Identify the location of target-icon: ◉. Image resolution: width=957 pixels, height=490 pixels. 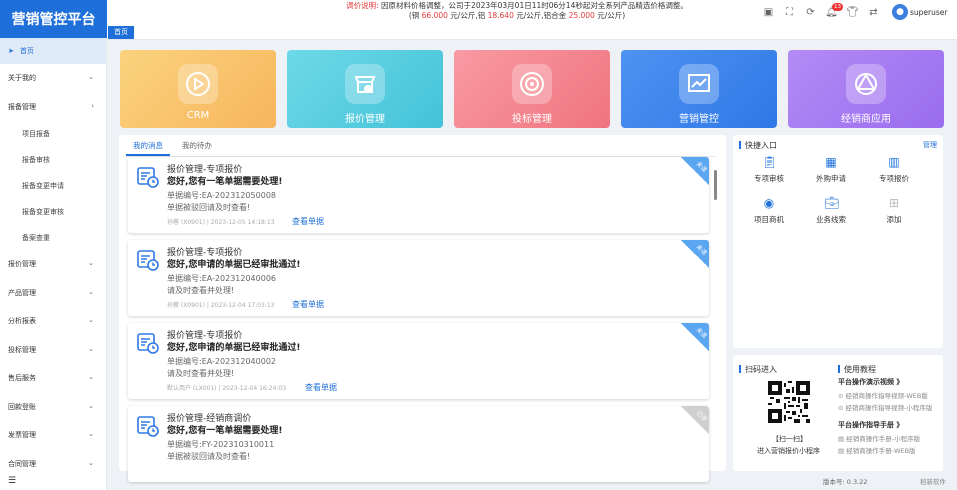
(769, 203).